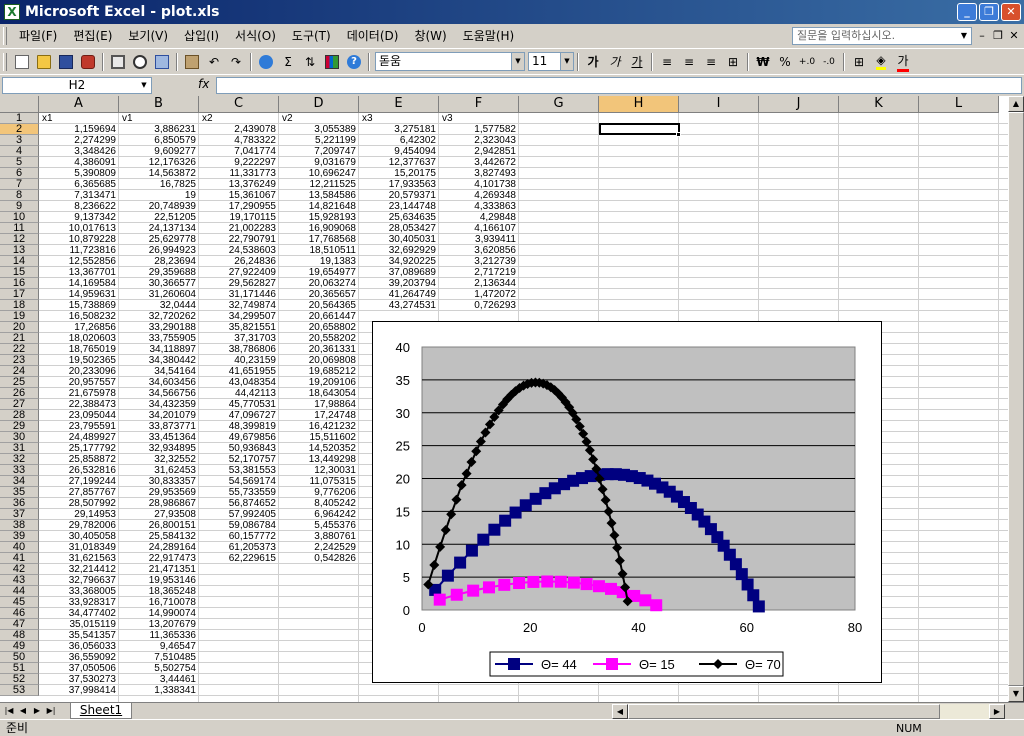 Image resolution: width=1024 pixels, height=736 pixels. Describe the element at coordinates (311, 36) in the screenshot. I see `menu-tools: 도구(T)` at that location.